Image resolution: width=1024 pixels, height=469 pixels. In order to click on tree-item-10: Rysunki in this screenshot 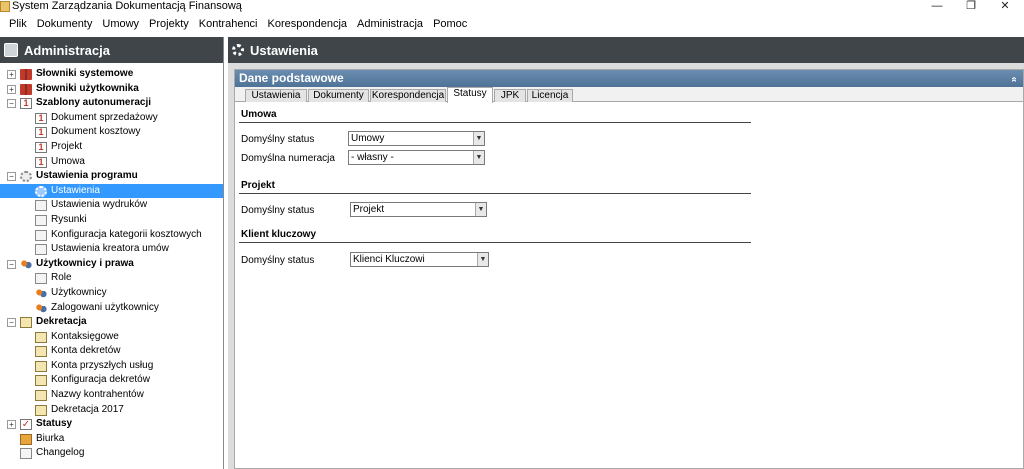, I will do `click(111, 220)`.